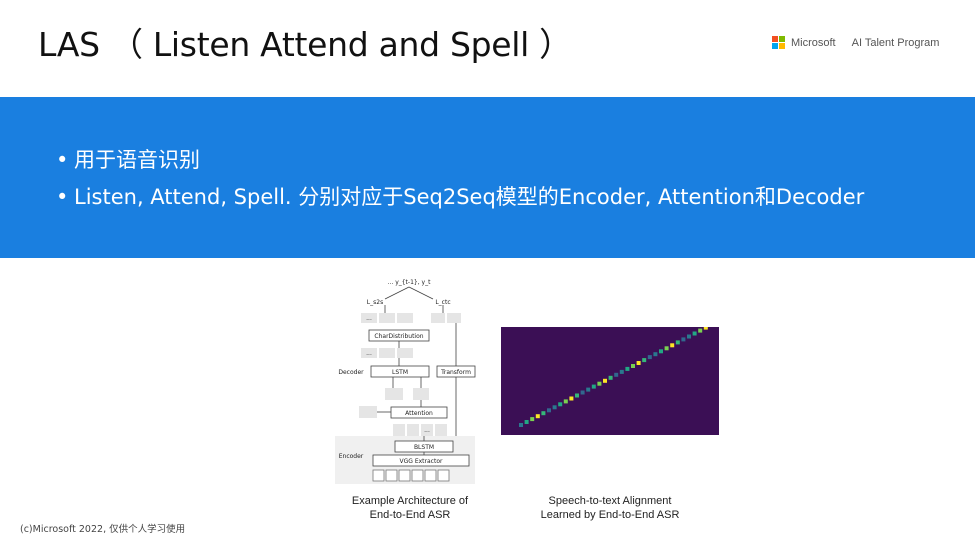 This screenshot has height=548, width=975. I want to click on bullet-text: 用于语音识别, so click(137, 160).